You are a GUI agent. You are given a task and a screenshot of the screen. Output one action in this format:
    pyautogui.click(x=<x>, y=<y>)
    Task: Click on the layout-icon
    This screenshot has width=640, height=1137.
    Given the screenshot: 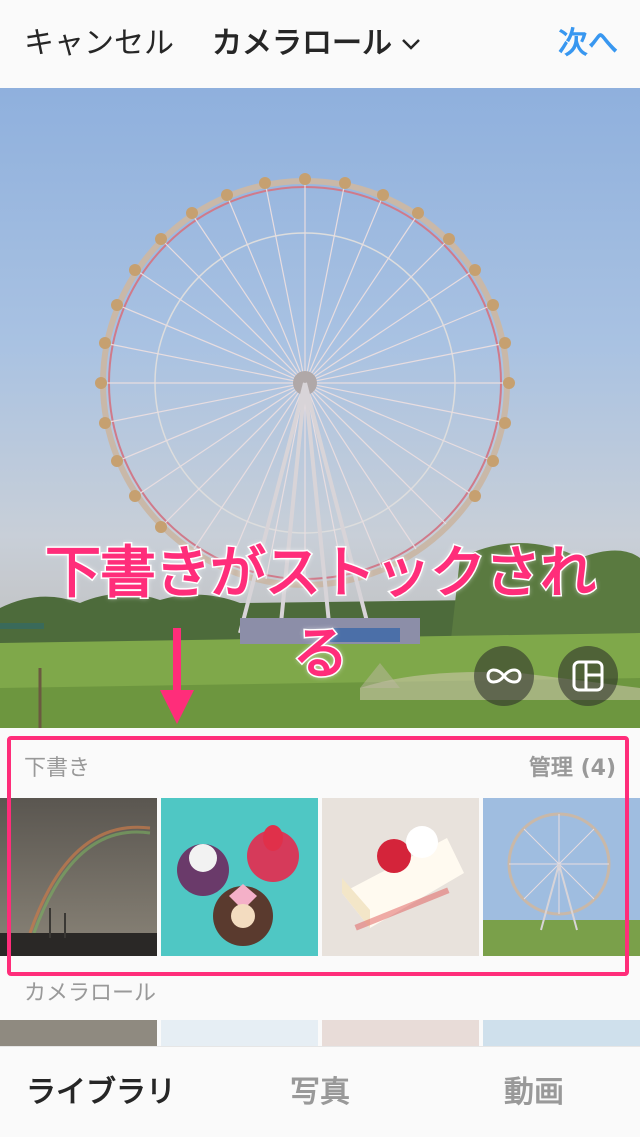 What is the action you would take?
    pyautogui.click(x=588, y=676)
    